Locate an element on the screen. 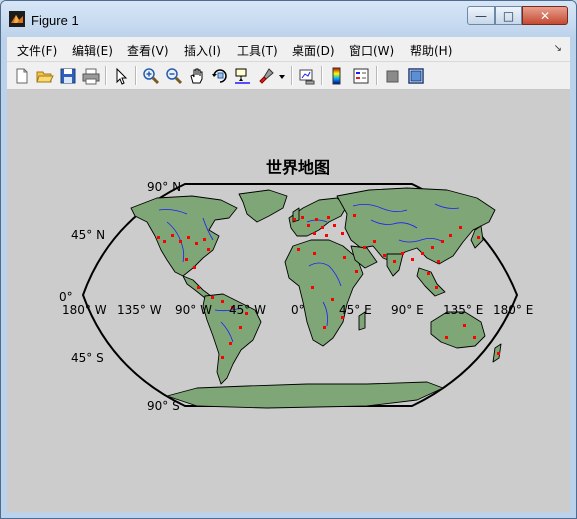 Image resolution: width=577 pixels, height=519 pixels. lon-label: 135° E is located at coordinates (463, 310).